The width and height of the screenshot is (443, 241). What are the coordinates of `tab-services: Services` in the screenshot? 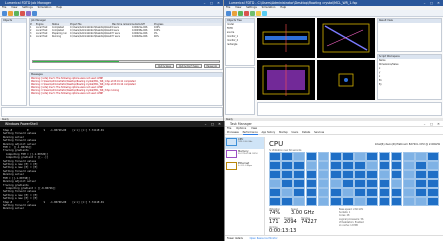 It's located at (319, 132).